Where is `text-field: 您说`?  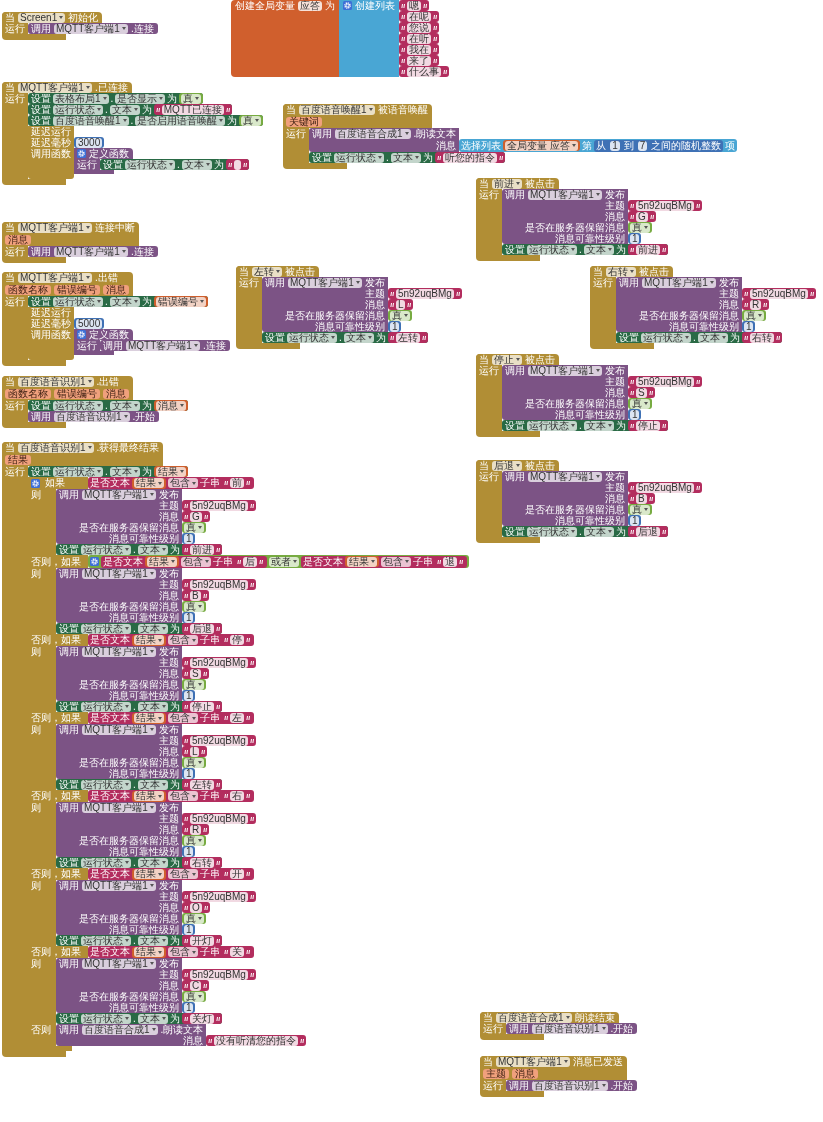
text-field: 您说 is located at coordinates (419, 27).